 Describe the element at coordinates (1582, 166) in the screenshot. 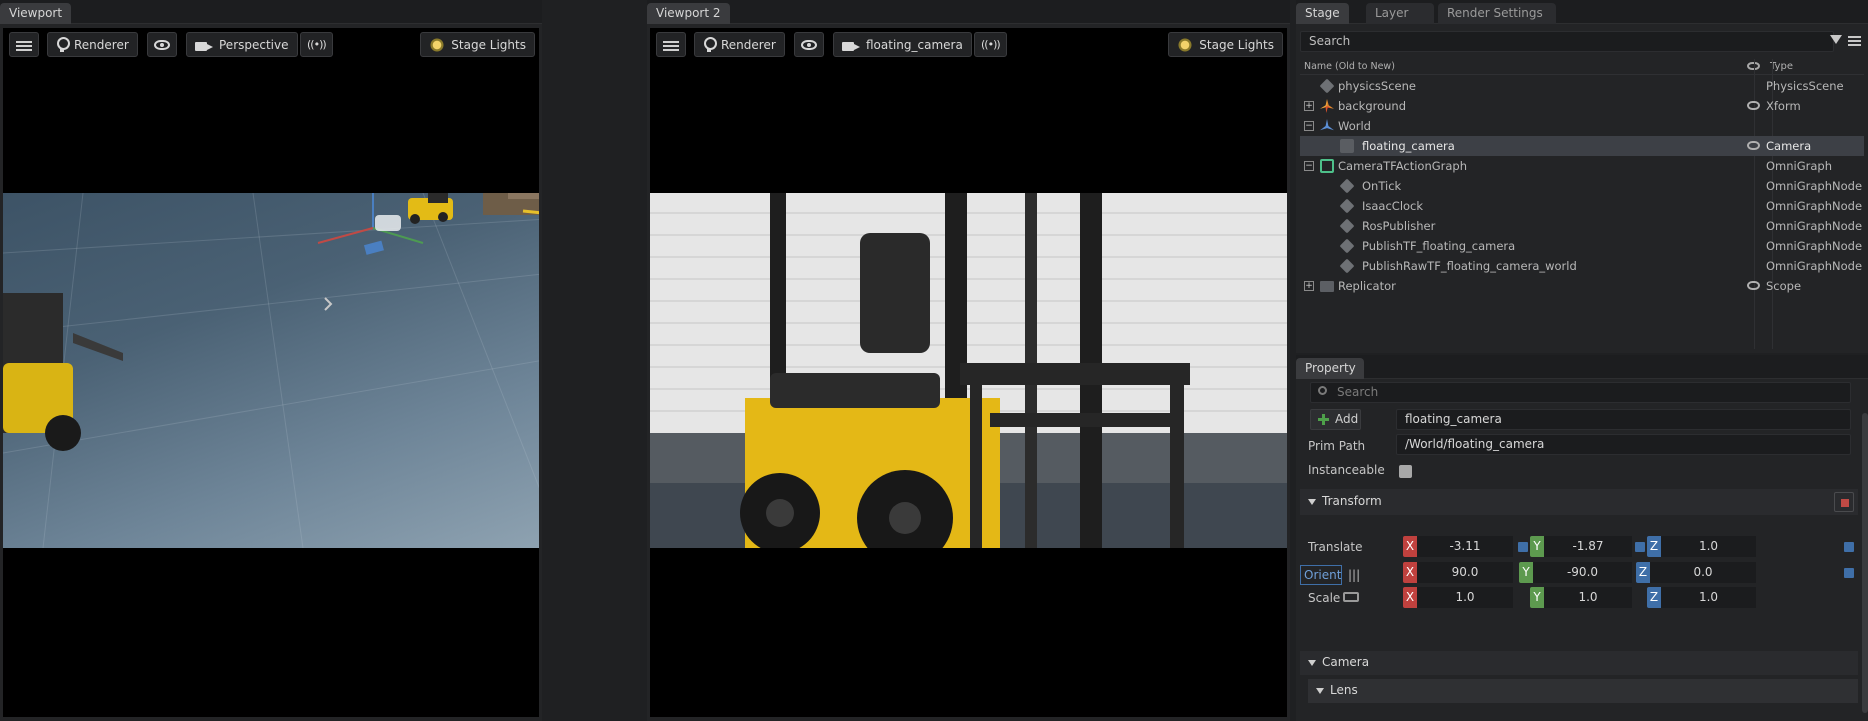

I see `tree-row-cameratfactiongraph: − CameraTFActionGraph OmniGraph` at that location.